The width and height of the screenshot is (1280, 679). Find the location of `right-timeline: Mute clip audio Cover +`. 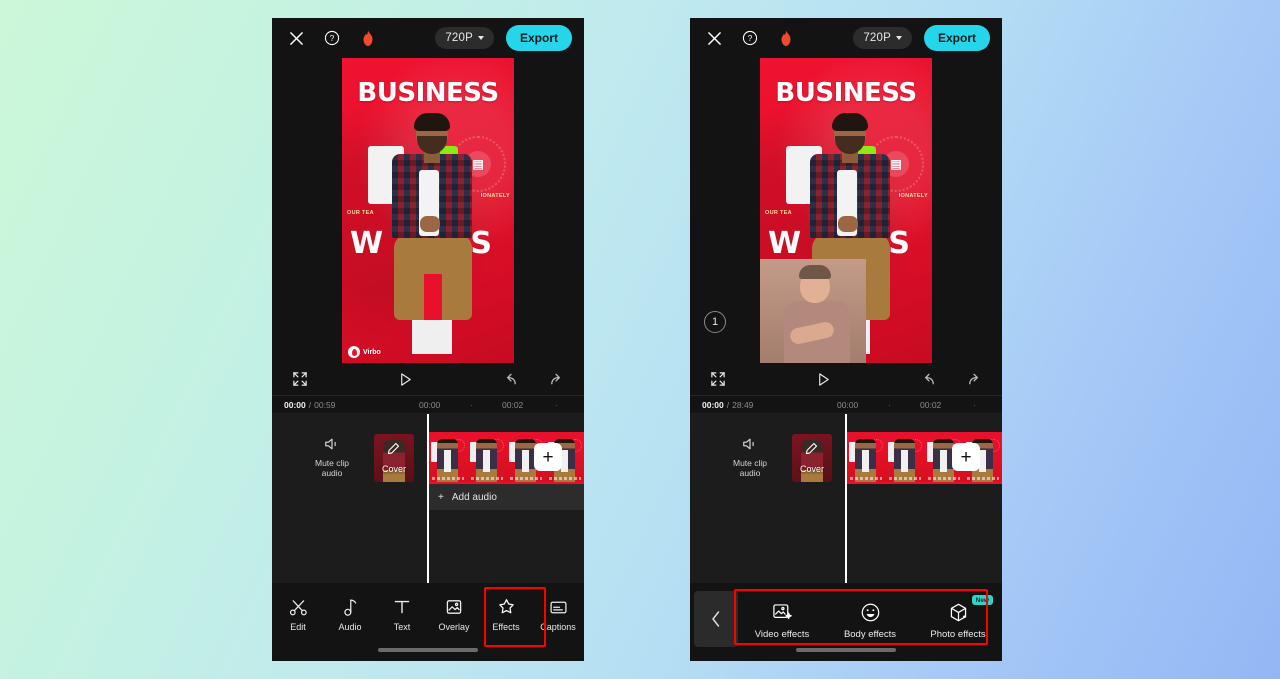

right-timeline: Mute clip audio Cover + is located at coordinates (846, 501).